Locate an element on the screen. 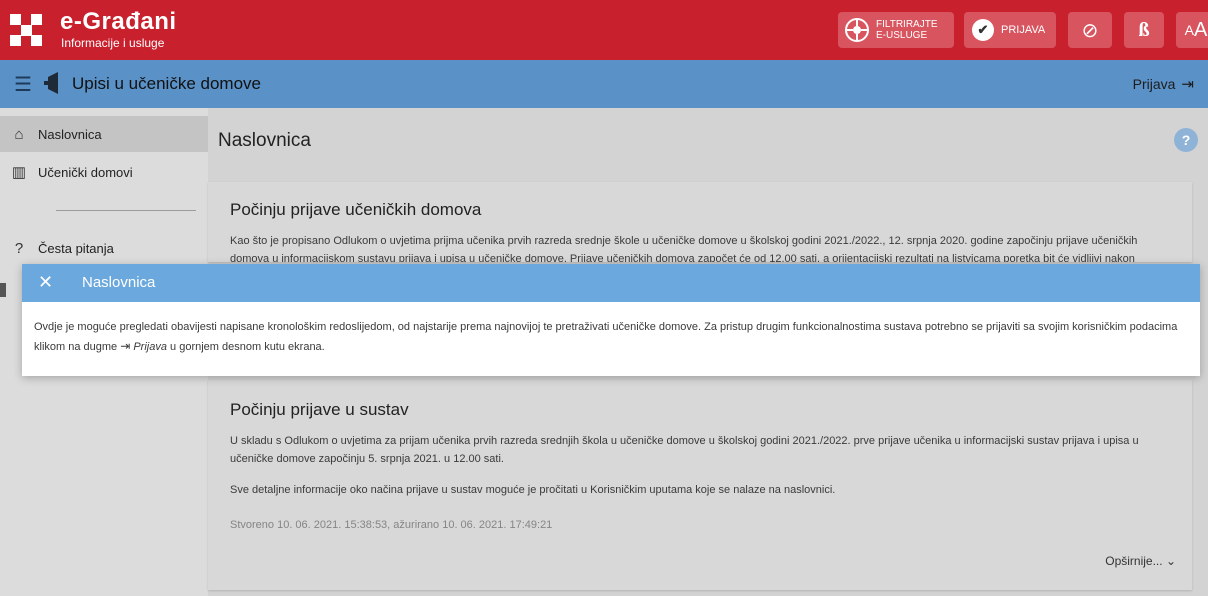 The height and width of the screenshot is (596, 1208). font-size-small-label: A is located at coordinates (1189, 30).